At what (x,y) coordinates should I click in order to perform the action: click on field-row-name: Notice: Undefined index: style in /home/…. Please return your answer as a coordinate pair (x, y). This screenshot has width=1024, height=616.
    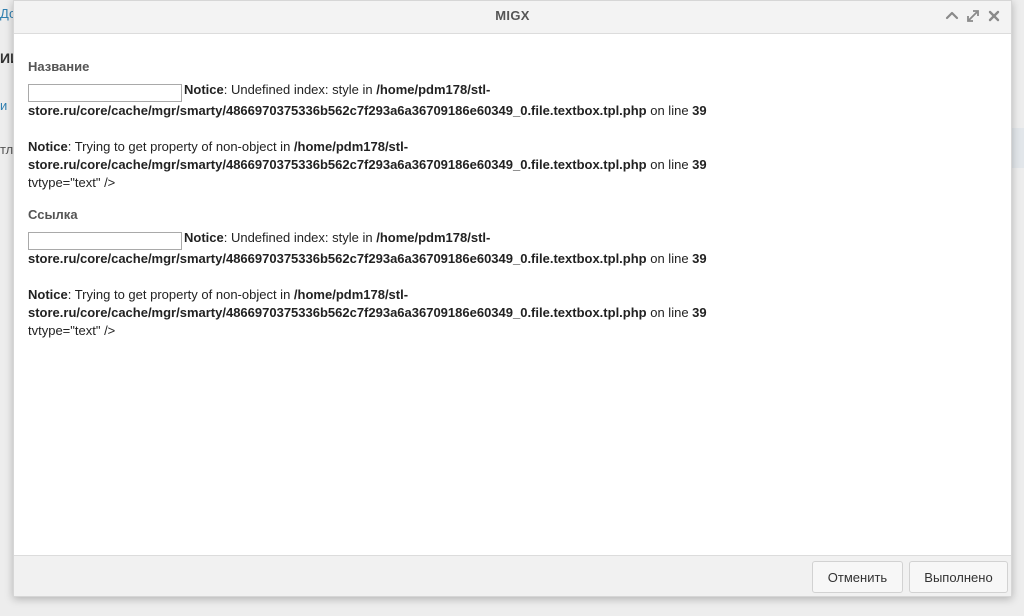
    Looking at the image, I should click on (388, 100).